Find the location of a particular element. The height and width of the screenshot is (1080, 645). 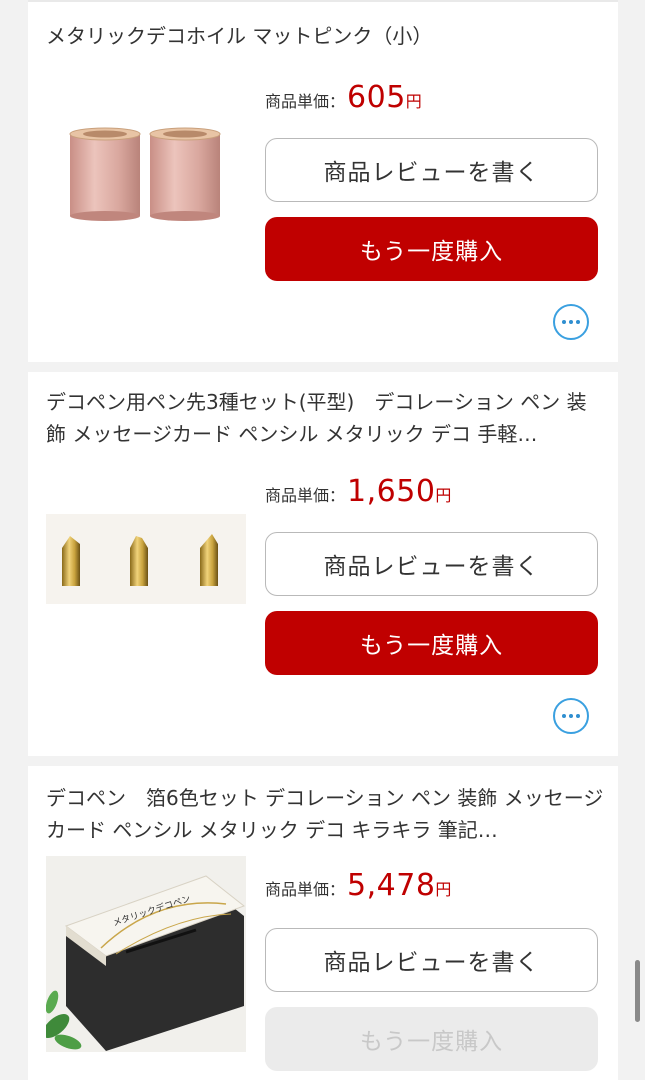

scrollbar is located at coordinates (637, 991).